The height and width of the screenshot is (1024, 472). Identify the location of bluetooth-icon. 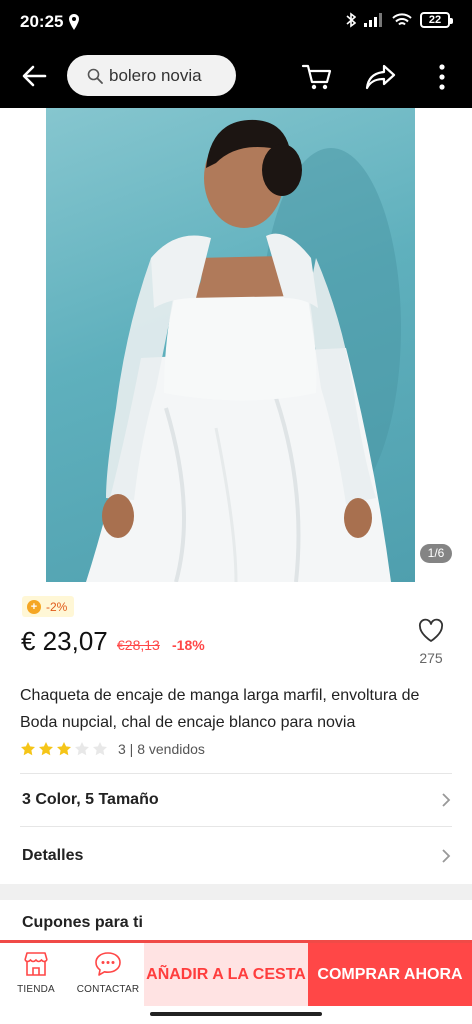
(351, 20).